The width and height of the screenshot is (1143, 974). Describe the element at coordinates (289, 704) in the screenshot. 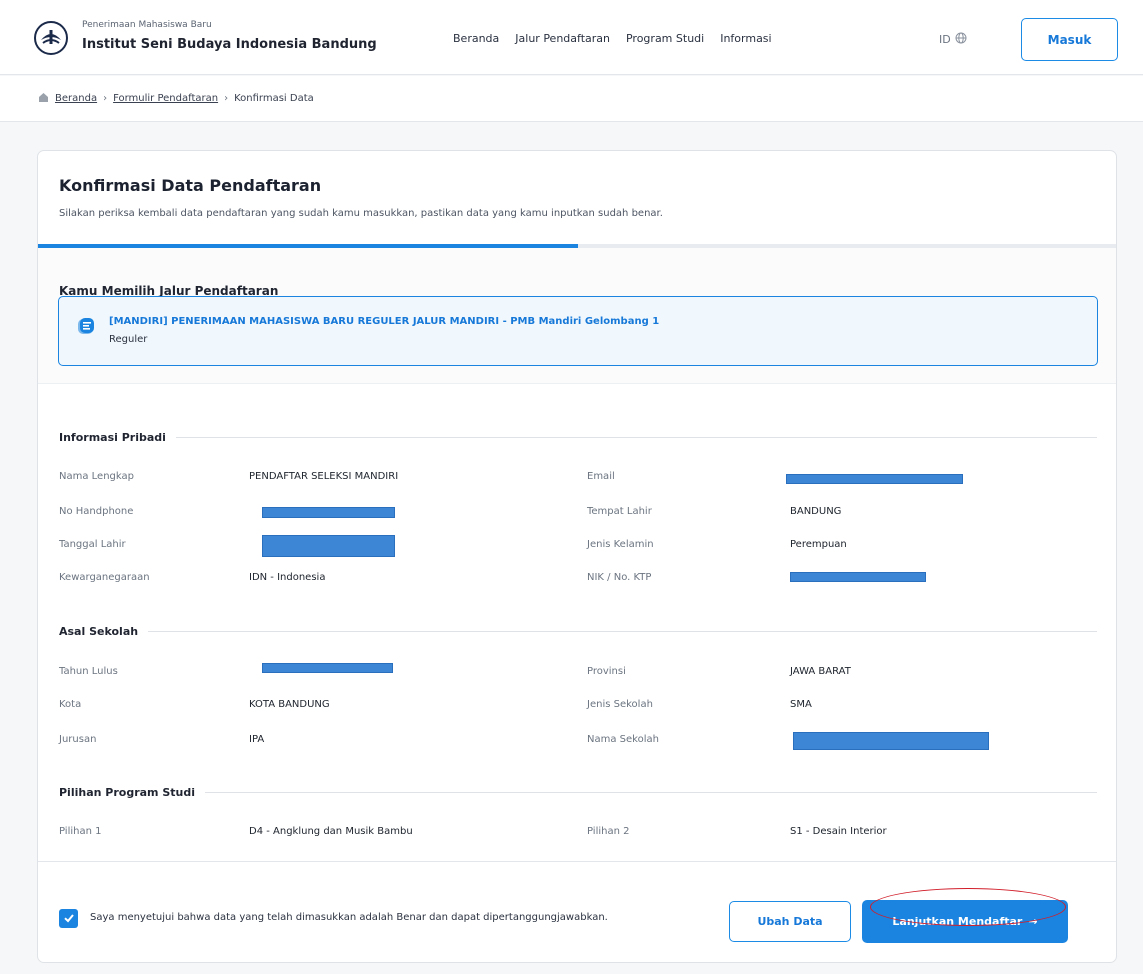

I see `value-kota: KOTA BANDUNG` at that location.